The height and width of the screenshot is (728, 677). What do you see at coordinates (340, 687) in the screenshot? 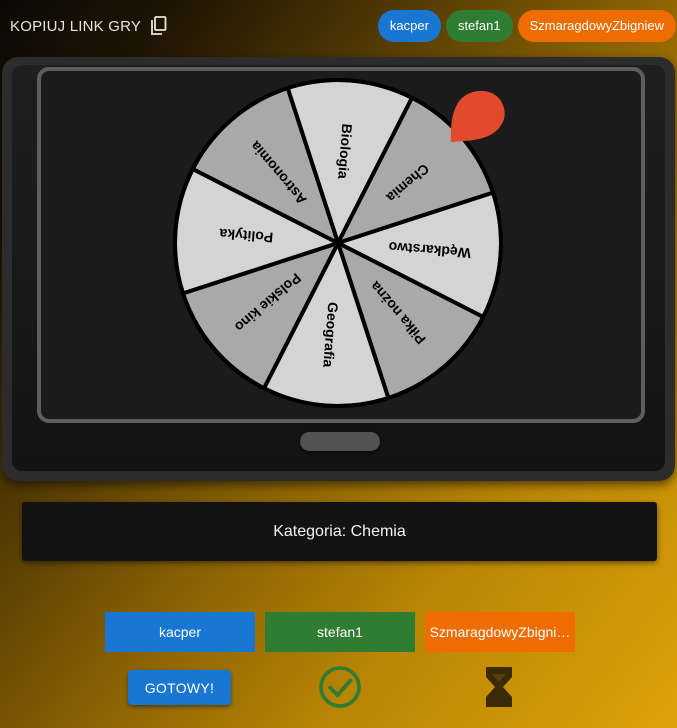
I see `check-circle-icon` at bounding box center [340, 687].